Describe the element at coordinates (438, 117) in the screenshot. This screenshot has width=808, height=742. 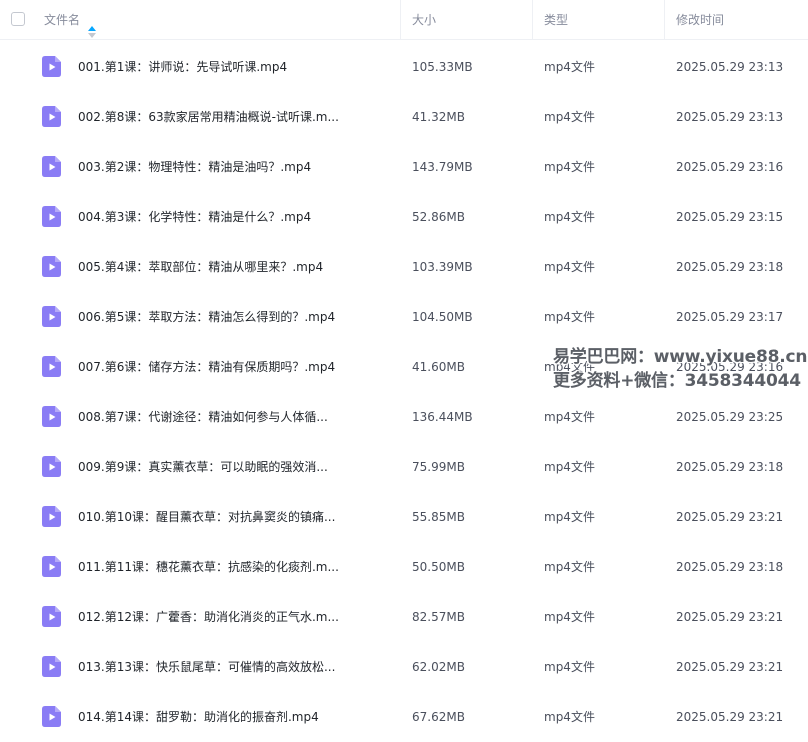
I see `file-size: 41.32MB` at that location.